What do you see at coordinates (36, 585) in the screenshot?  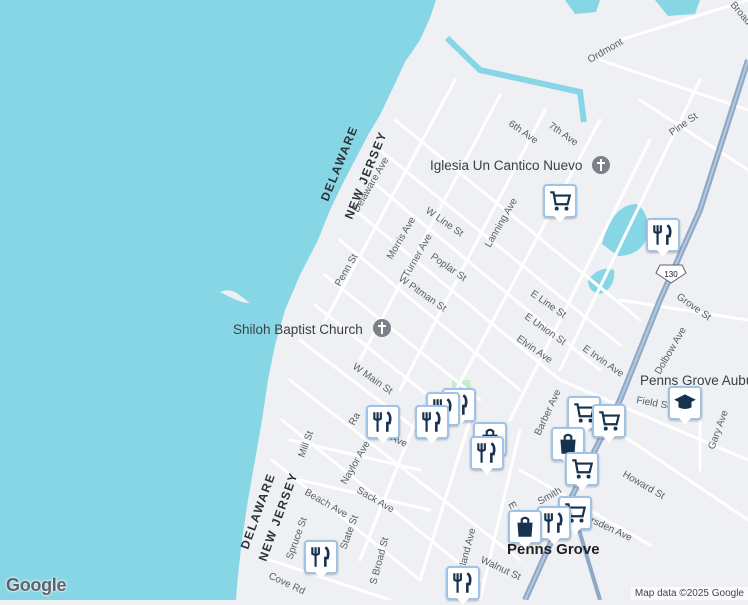 I see `google-logo: Google` at bounding box center [36, 585].